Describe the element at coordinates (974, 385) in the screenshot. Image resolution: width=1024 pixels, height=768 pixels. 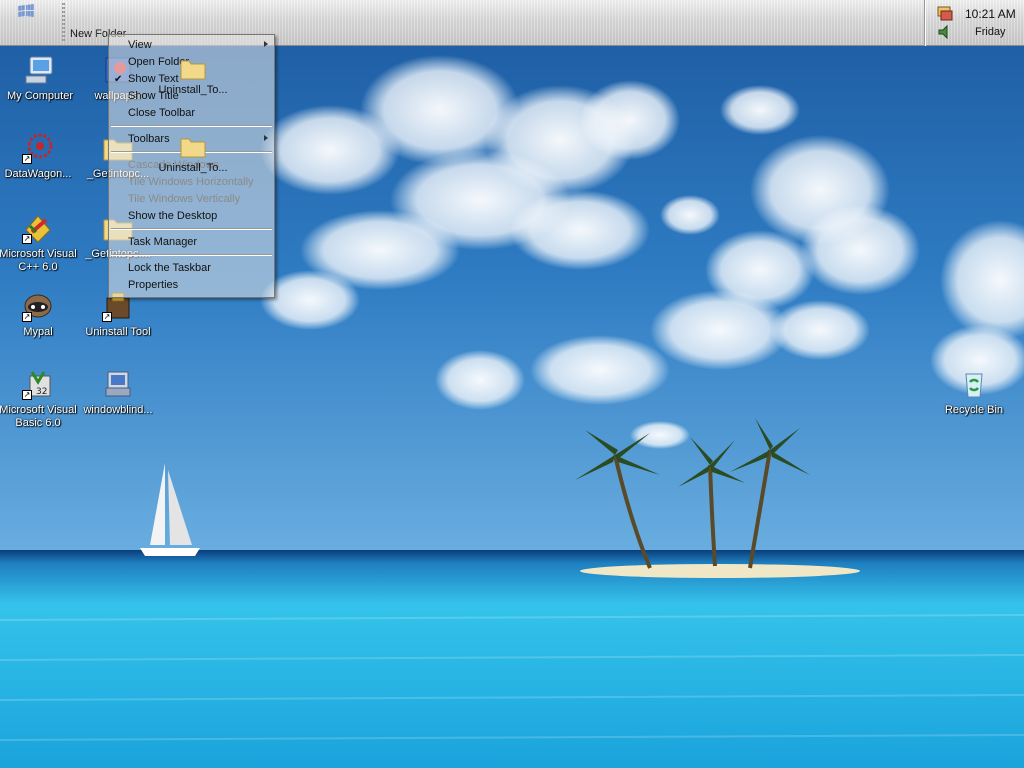
I see `recycle-bin-icon` at that location.